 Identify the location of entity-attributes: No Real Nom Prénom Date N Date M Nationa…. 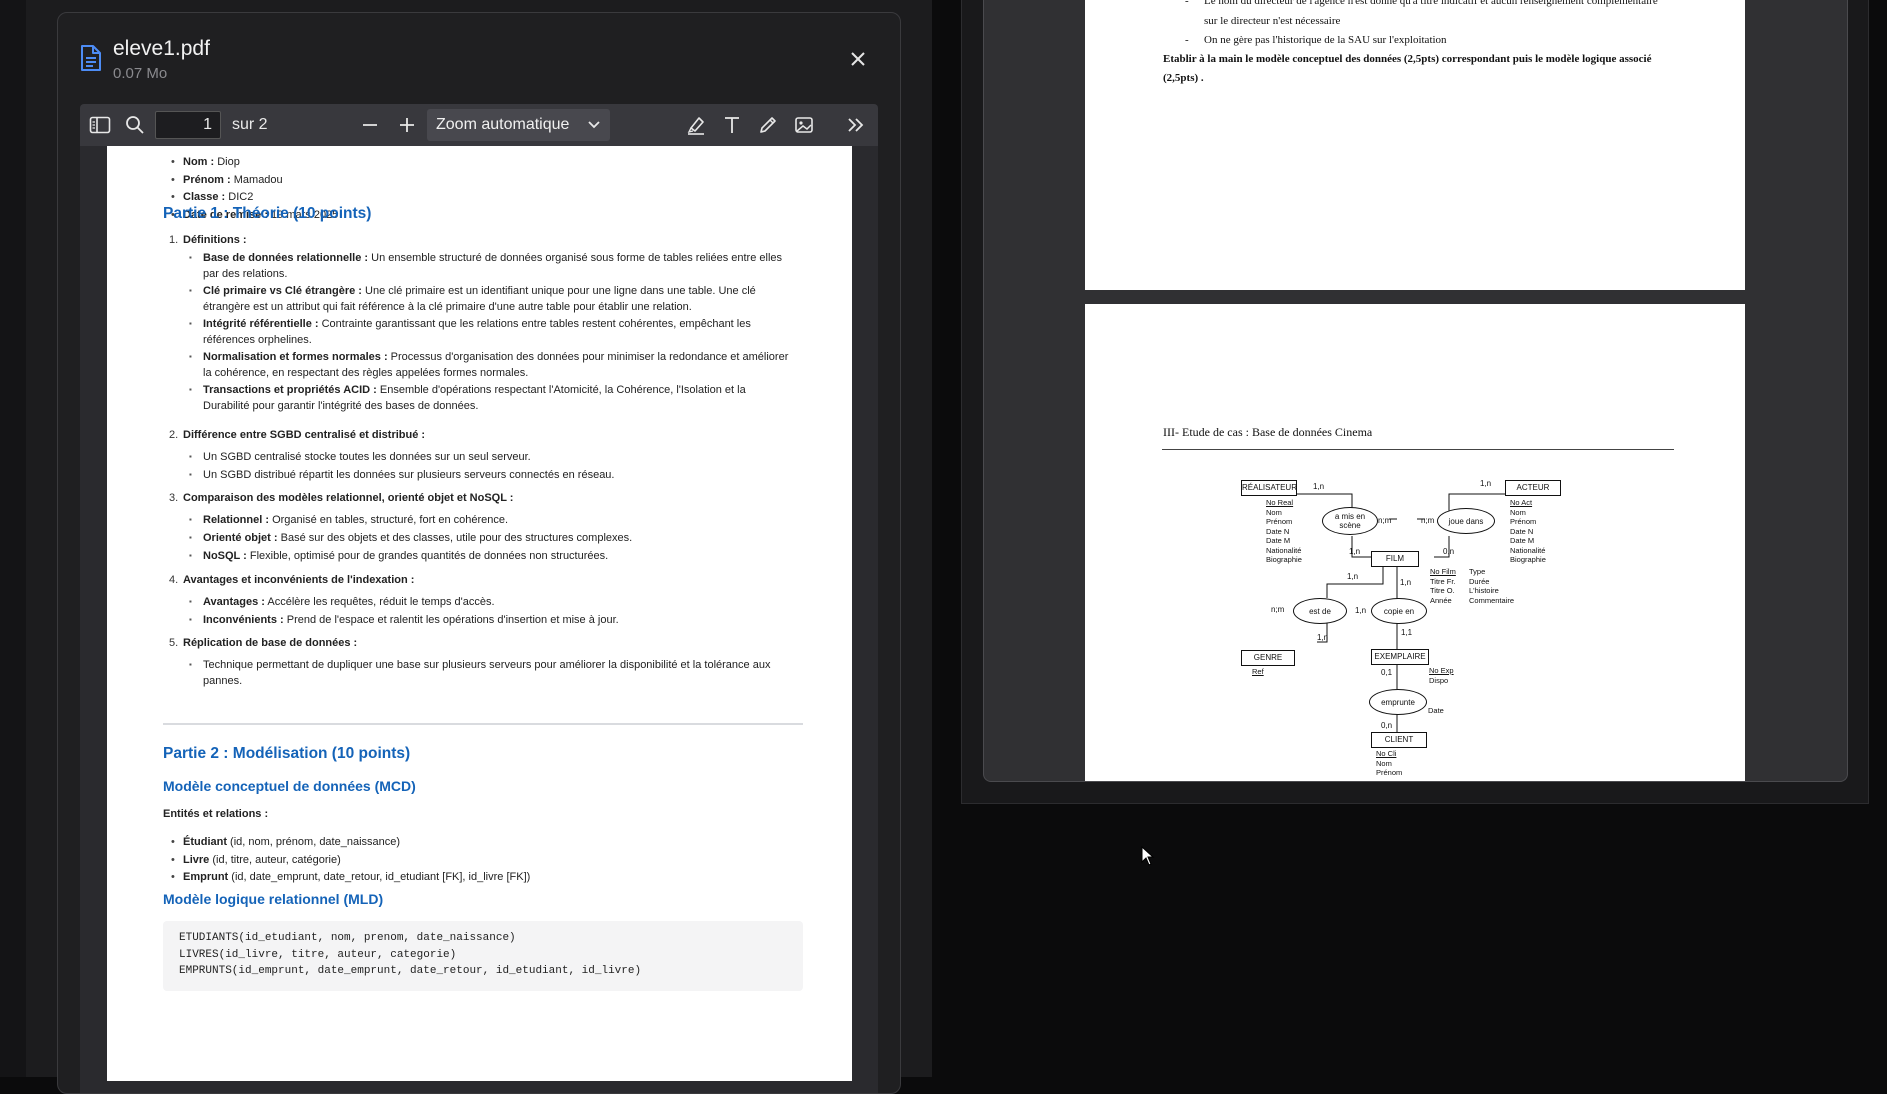
(1284, 531).